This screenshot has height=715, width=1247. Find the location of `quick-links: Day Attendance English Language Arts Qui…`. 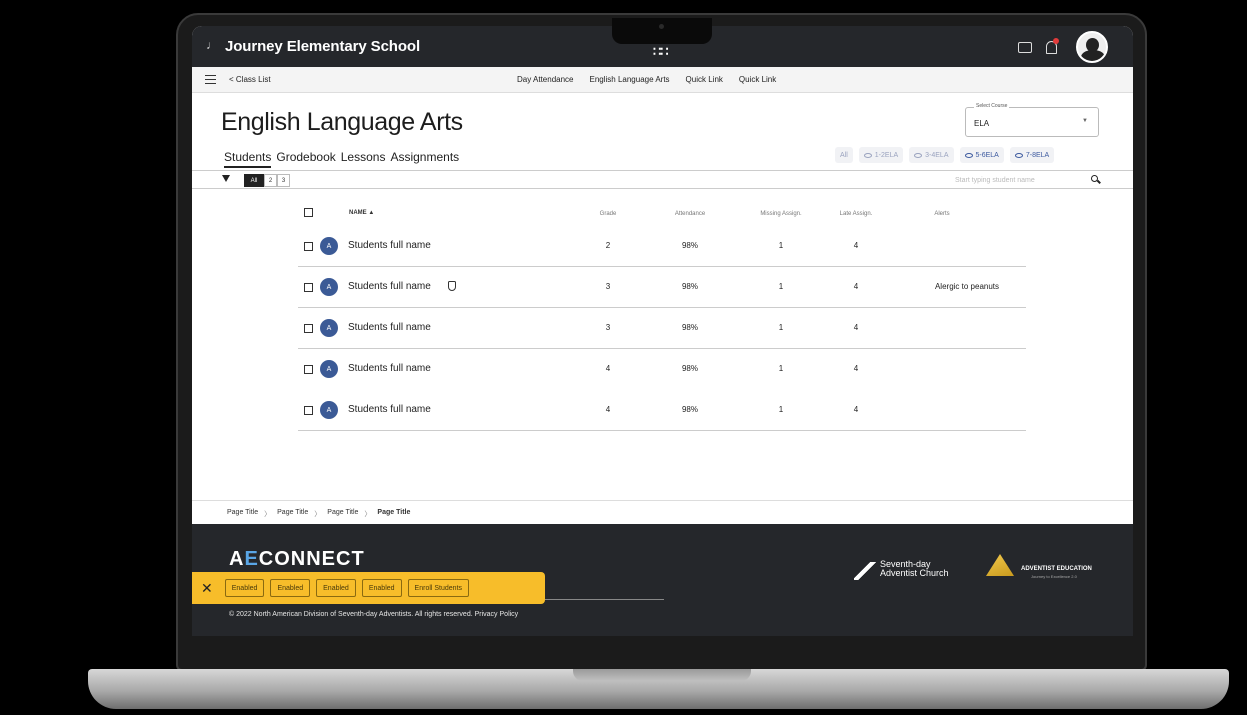

quick-links: Day Attendance English Language Arts Qui… is located at coordinates (646, 79).